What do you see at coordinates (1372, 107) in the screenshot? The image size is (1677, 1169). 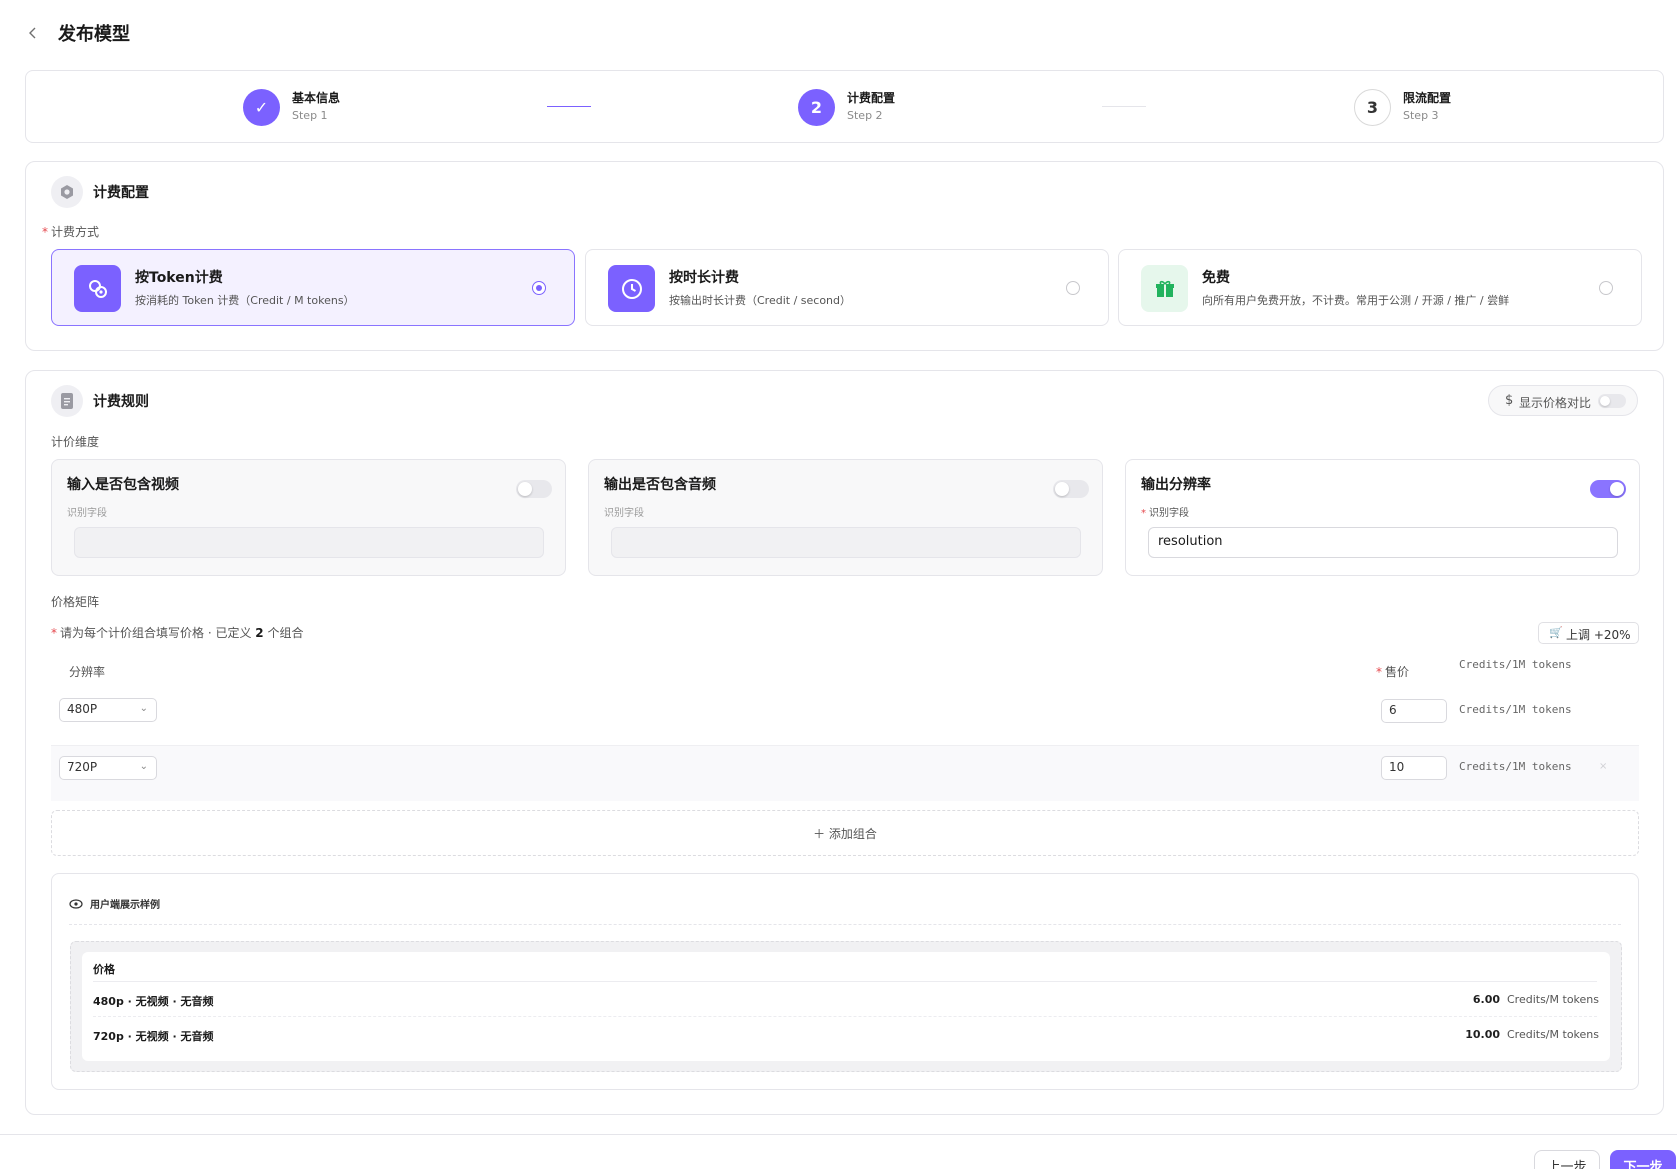 I see `step-number: 3` at bounding box center [1372, 107].